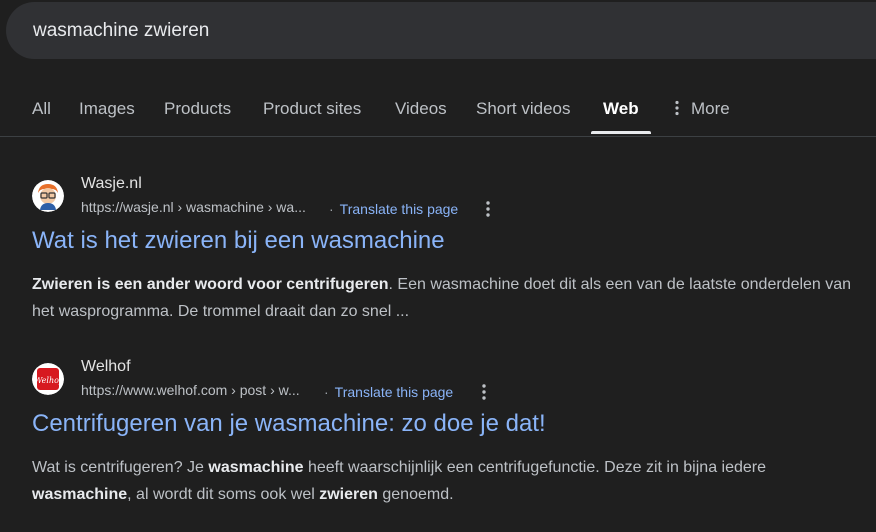 The height and width of the screenshot is (532, 876). Describe the element at coordinates (312, 109) in the screenshot. I see `tab-product-sites: Product sites` at that location.